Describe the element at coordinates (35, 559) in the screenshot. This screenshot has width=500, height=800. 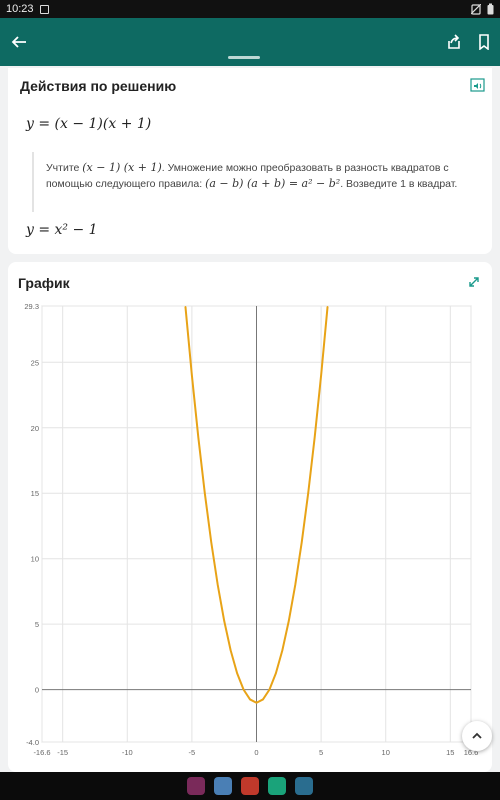
I see `y-tick-label: 10` at that location.